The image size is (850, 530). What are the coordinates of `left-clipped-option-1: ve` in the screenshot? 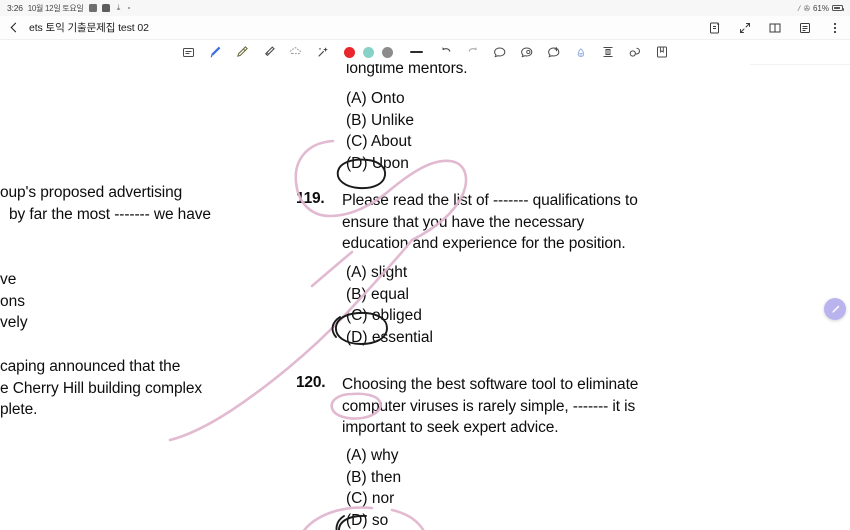 It's located at (8, 279).